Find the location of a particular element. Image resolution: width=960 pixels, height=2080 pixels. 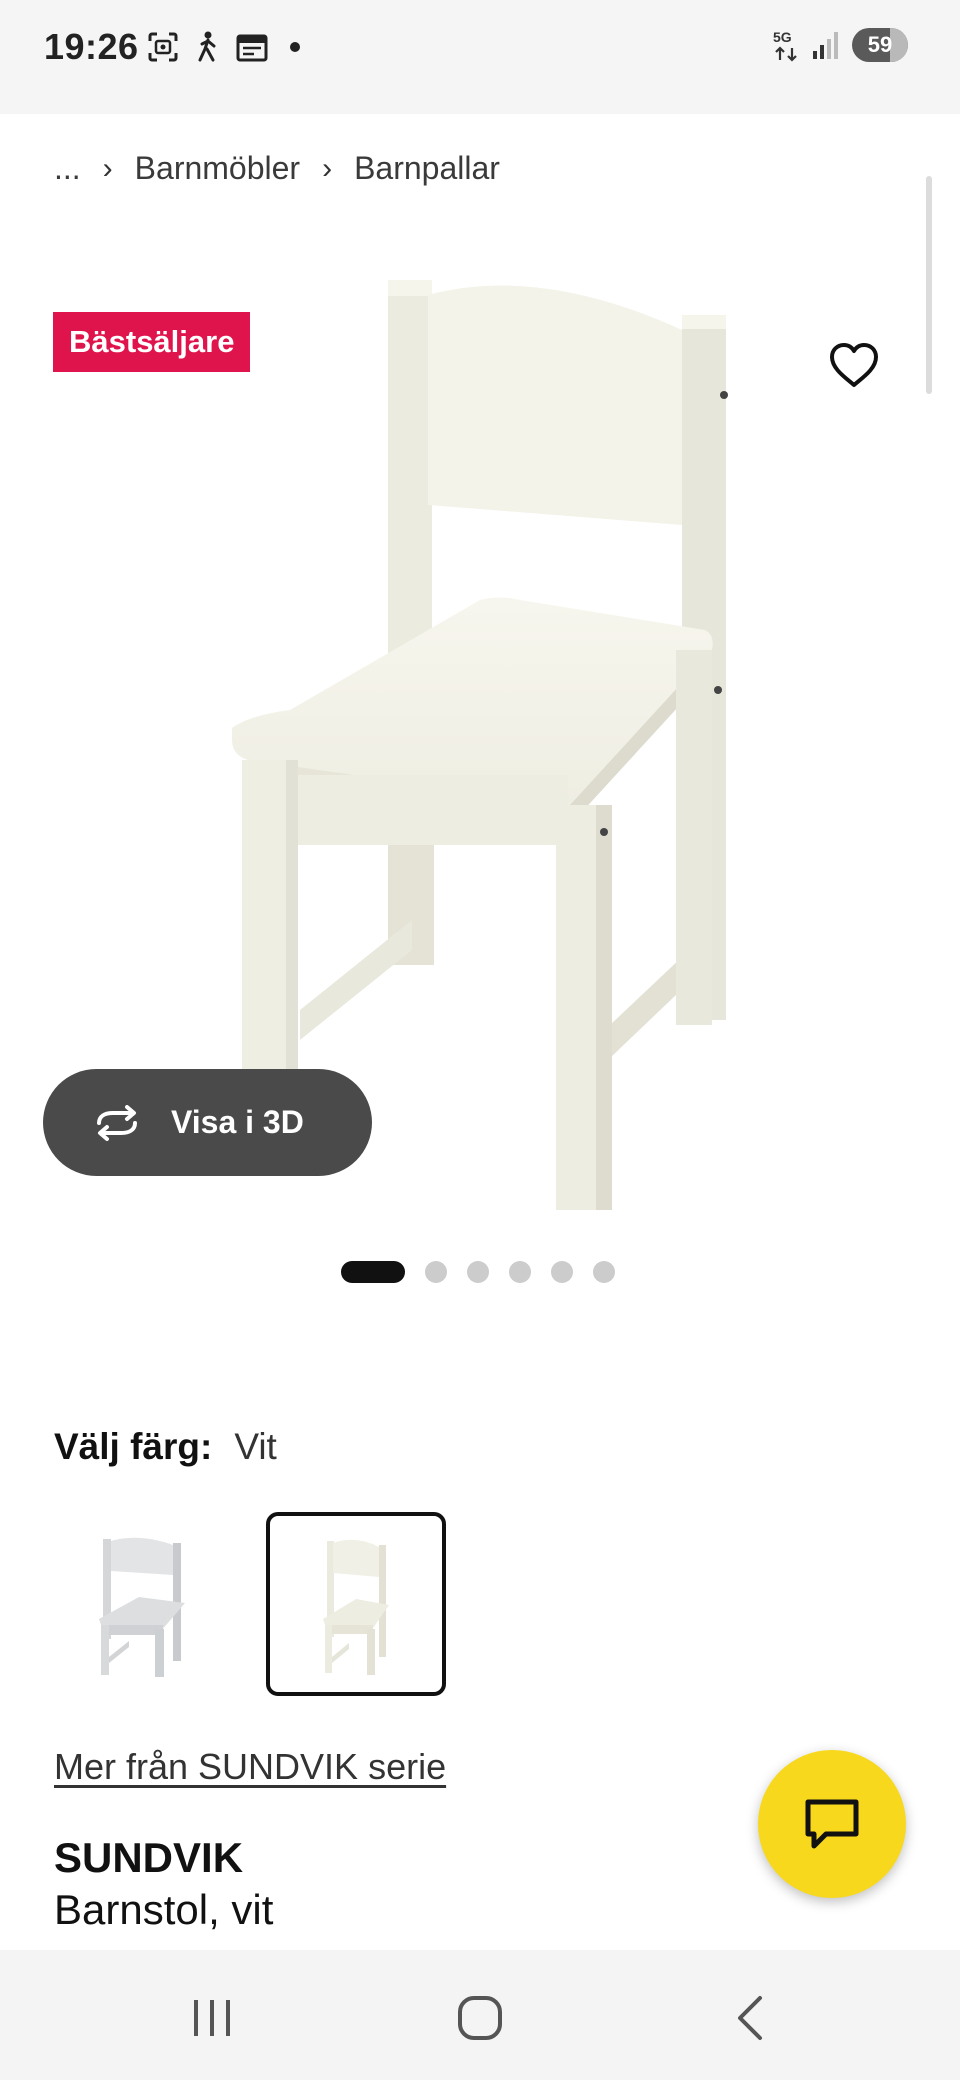

carousel-indicator is located at coordinates (478, 1272).